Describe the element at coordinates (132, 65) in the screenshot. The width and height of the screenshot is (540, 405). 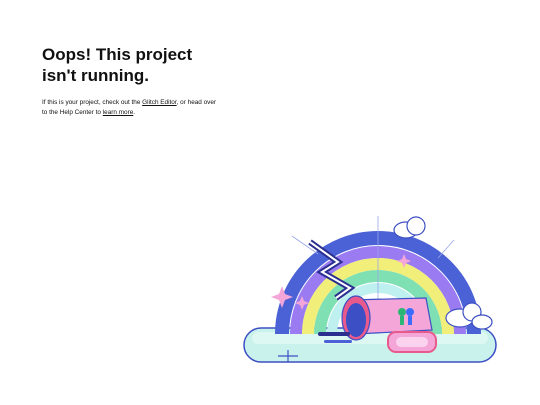
I see `page-title: Oops! This project isn't running.` at that location.